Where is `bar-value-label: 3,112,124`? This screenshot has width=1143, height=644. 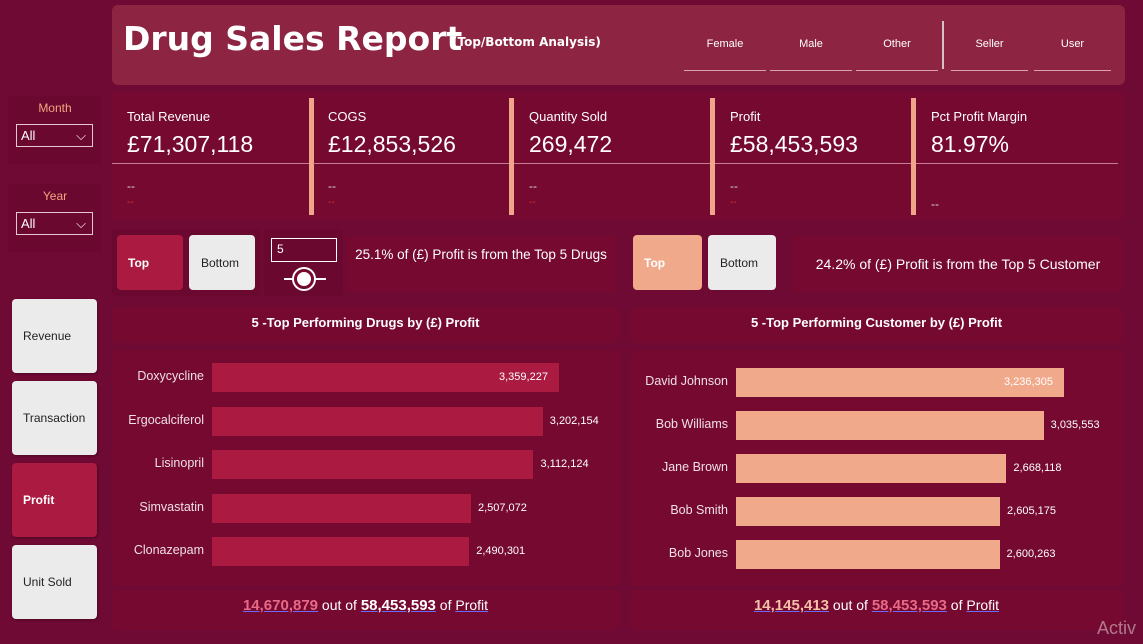 bar-value-label: 3,112,124 is located at coordinates (564, 464).